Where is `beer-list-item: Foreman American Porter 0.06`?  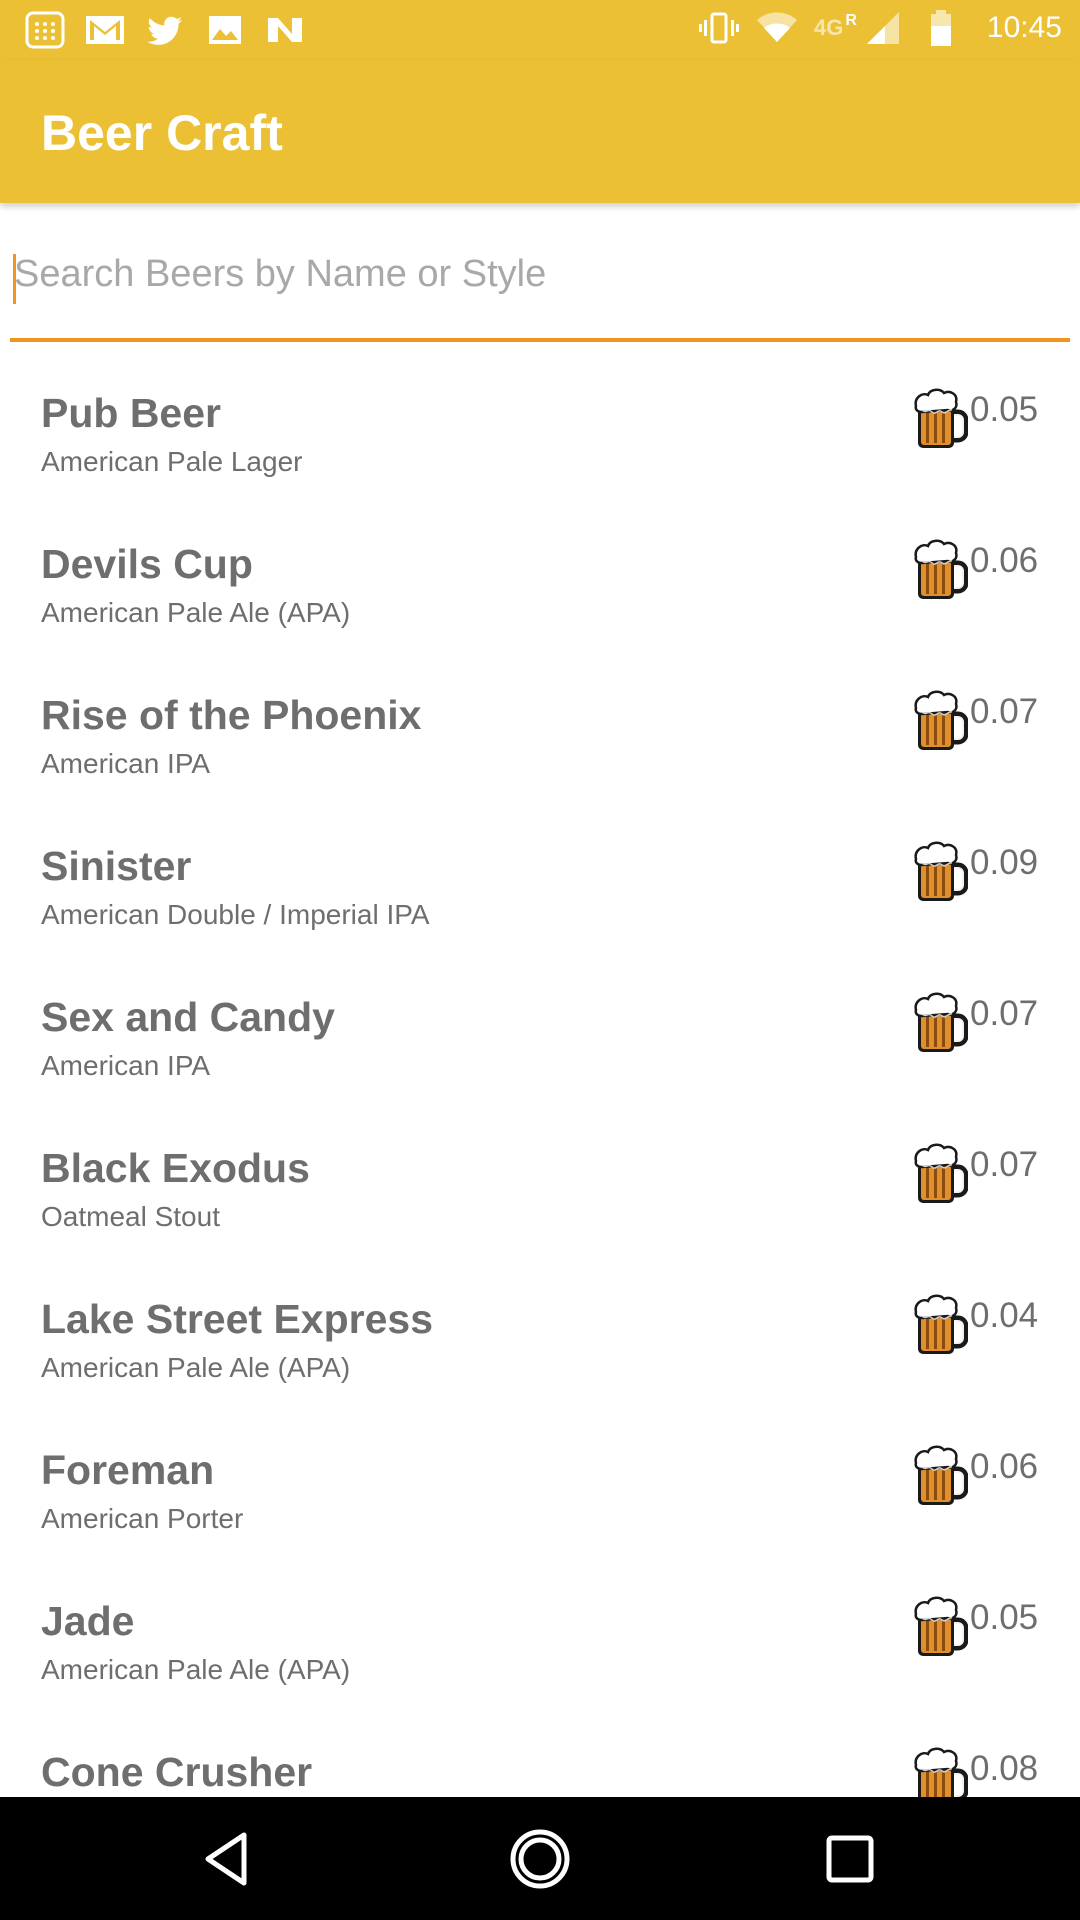
beer-list-item: Foreman American Porter 0.06 is located at coordinates (540, 1480).